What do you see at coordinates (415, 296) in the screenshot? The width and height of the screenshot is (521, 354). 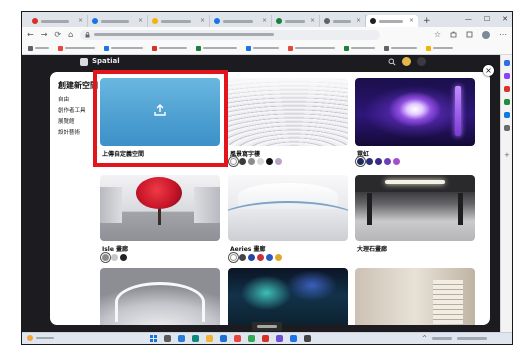 I see `space-thumbnail-beige-room` at bounding box center [415, 296].